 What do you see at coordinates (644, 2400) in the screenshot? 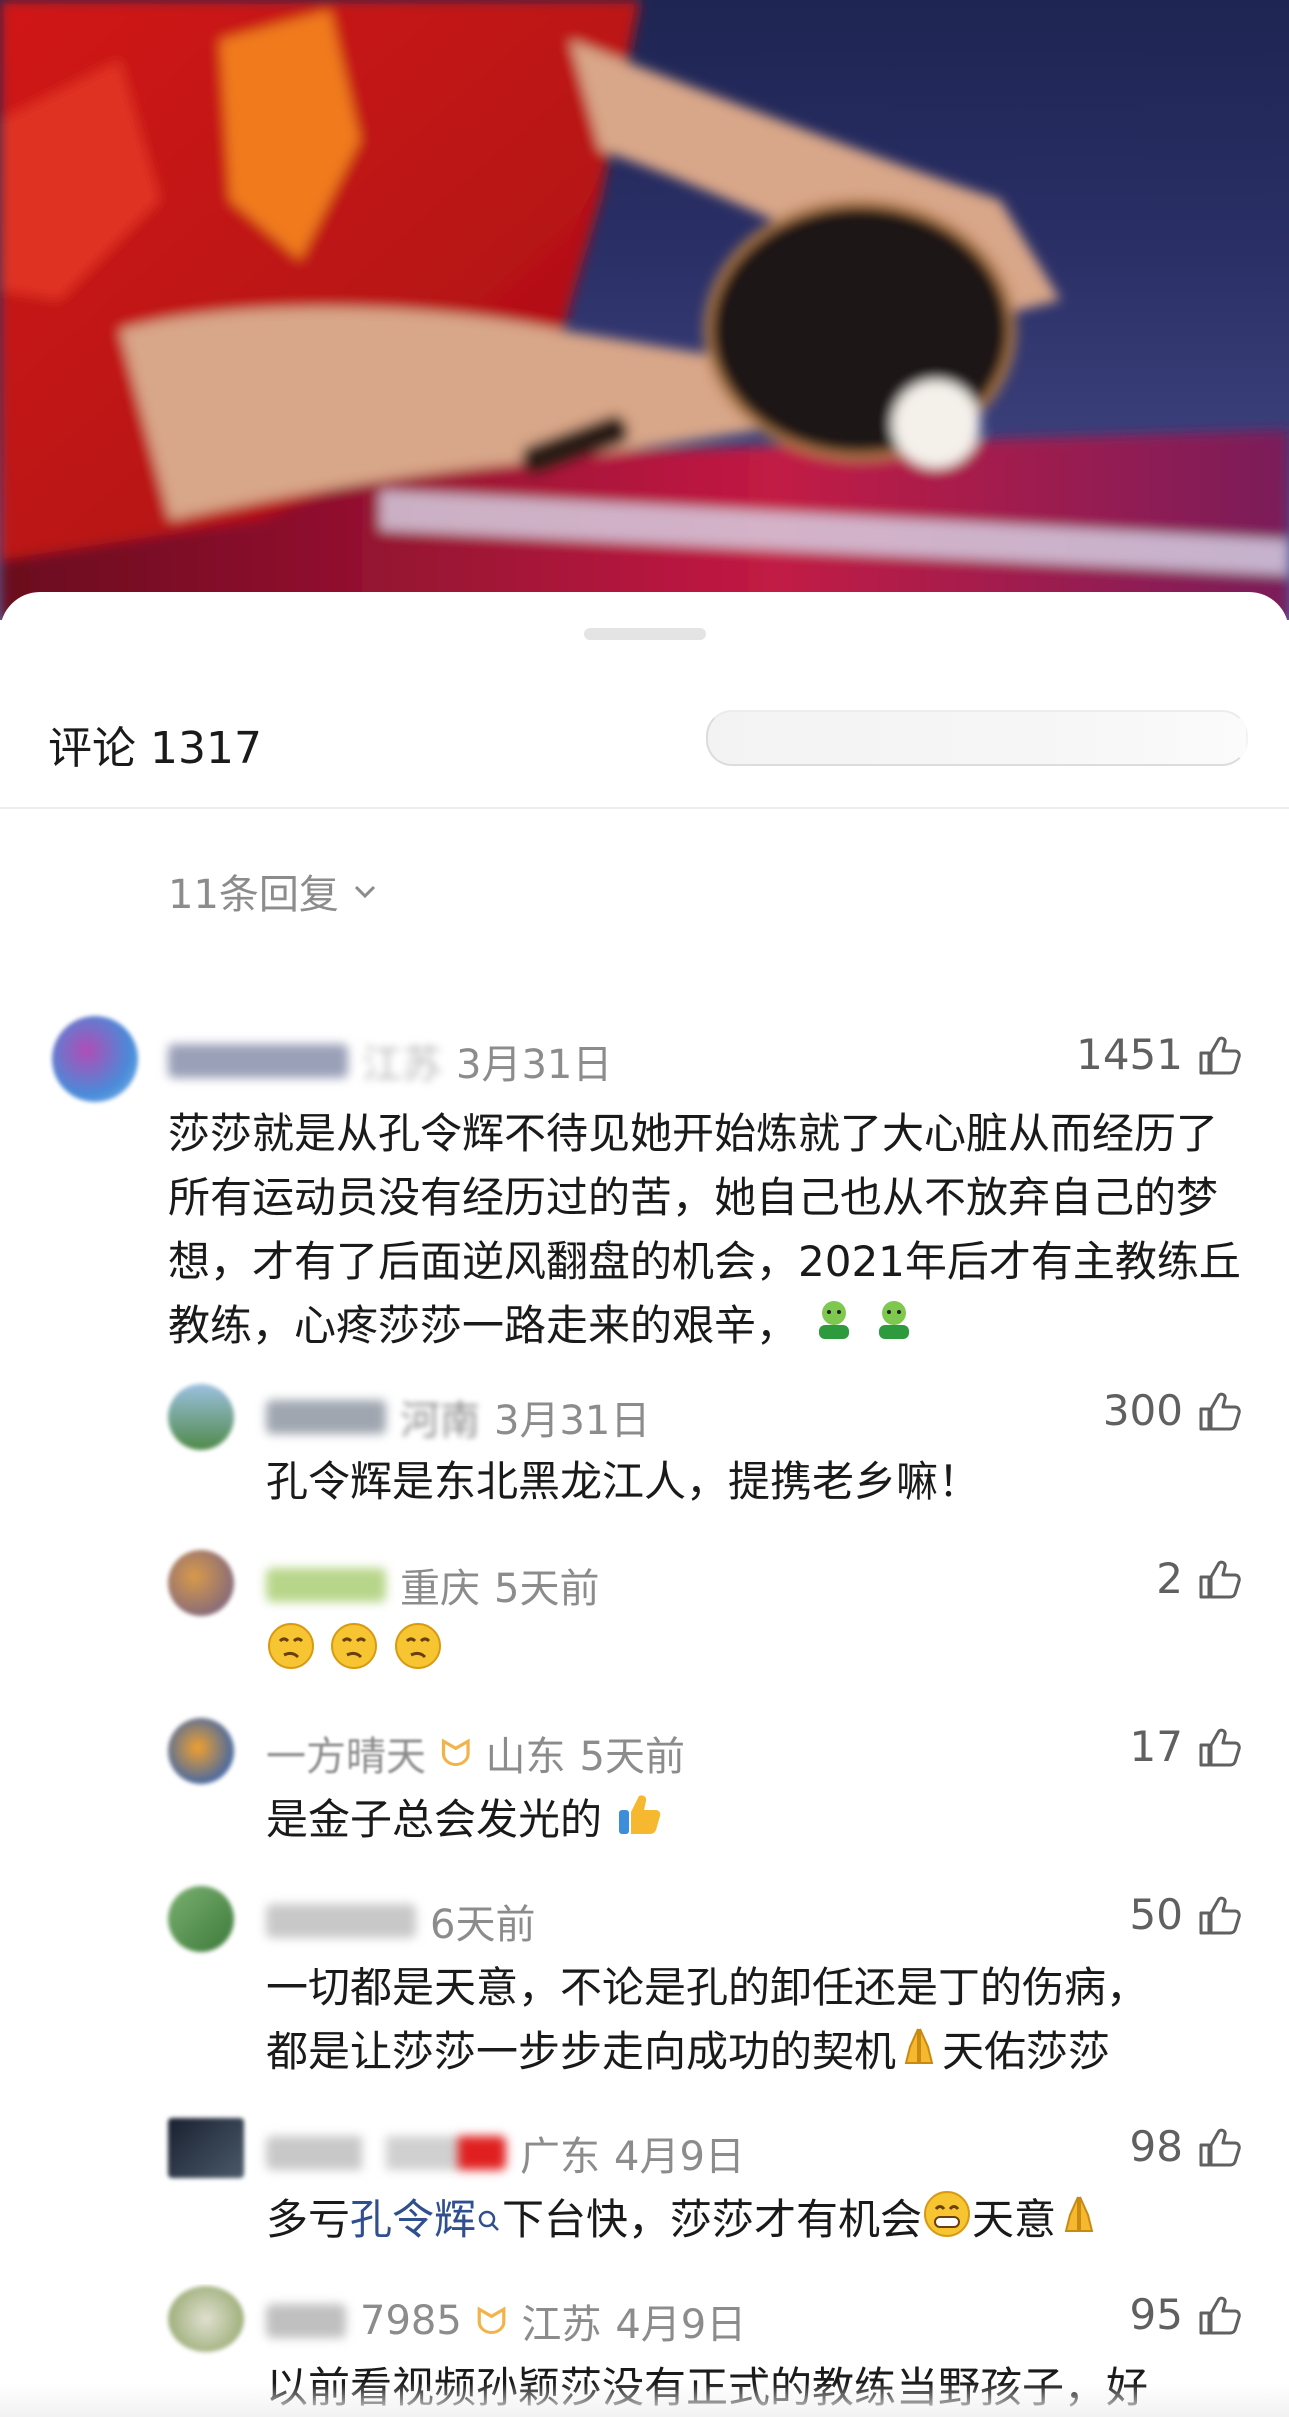
I see `bottom-fade` at bounding box center [644, 2400].